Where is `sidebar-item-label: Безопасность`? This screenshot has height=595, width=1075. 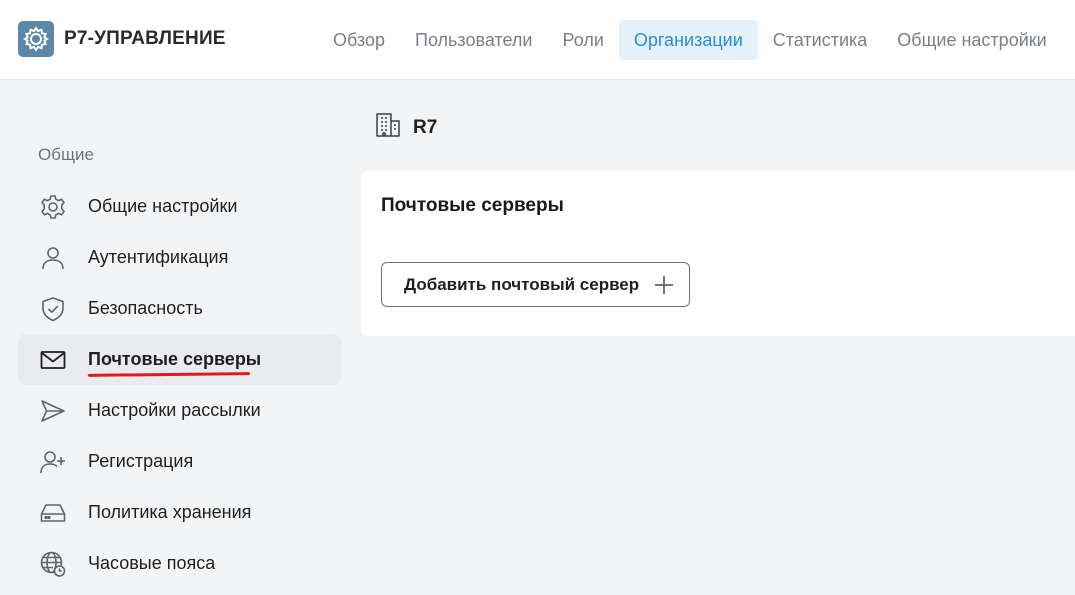 sidebar-item-label: Безопасность is located at coordinates (145, 308).